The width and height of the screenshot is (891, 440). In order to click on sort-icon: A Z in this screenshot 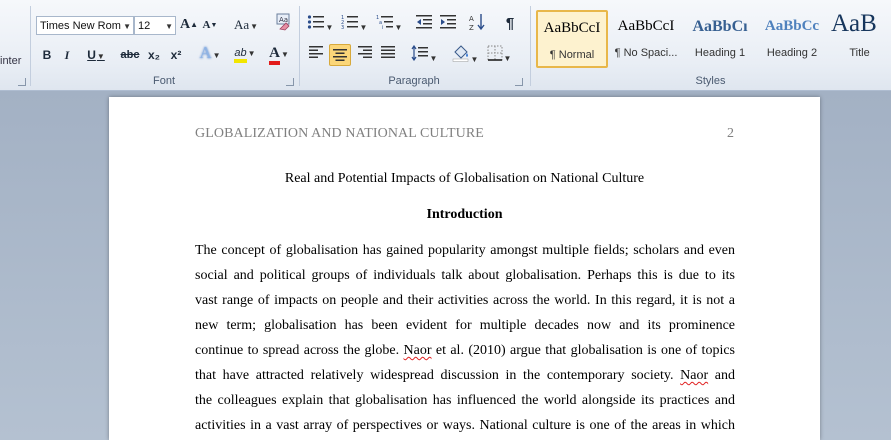, I will do `click(477, 23)`.